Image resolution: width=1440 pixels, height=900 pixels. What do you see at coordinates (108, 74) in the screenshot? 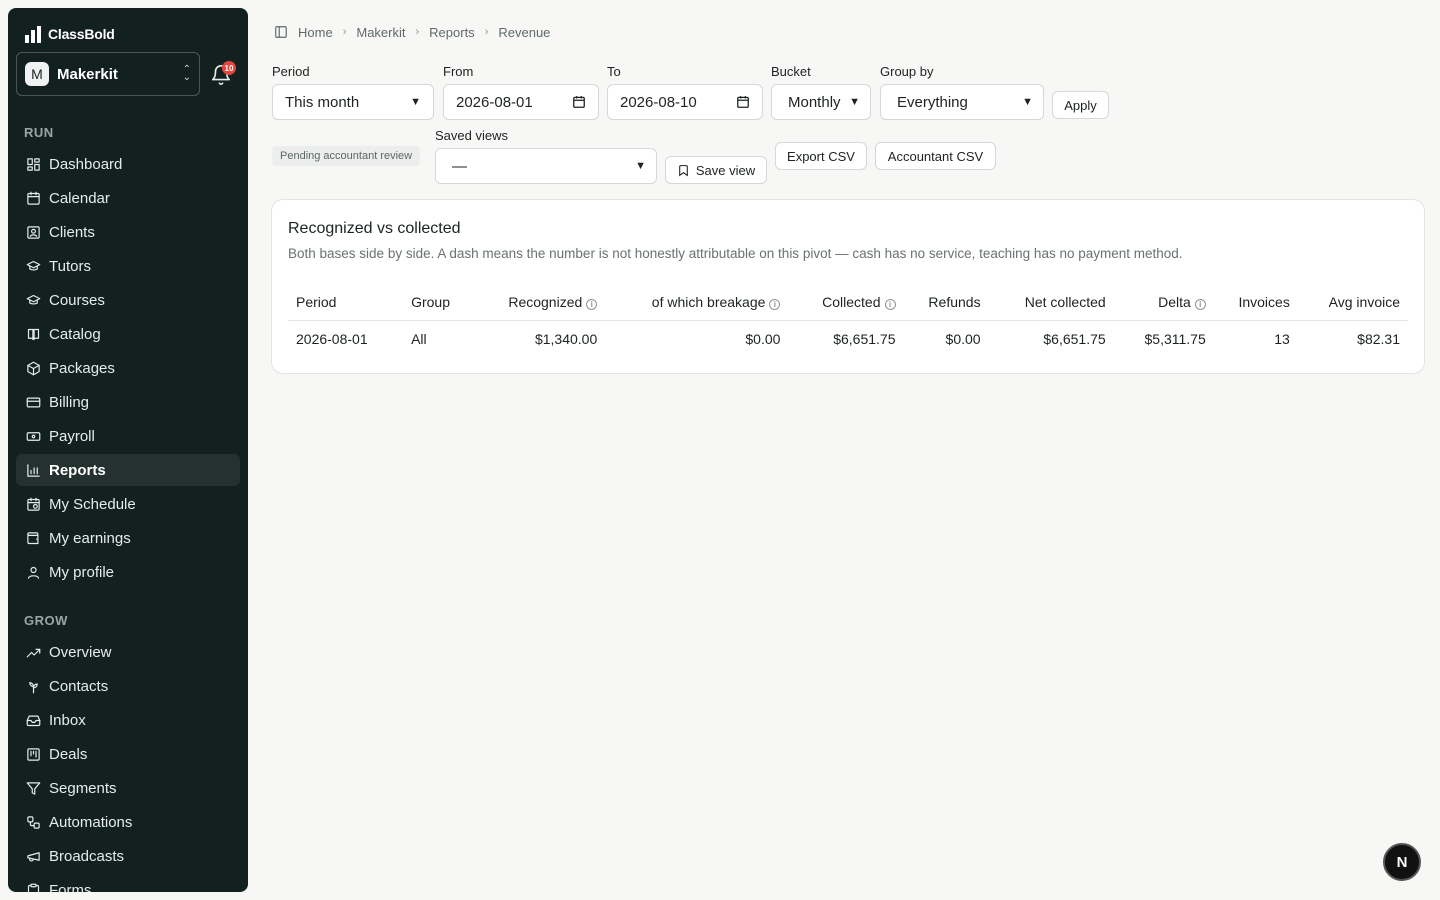
I see `organization-switcher: M Makerkit ⌃ ⌄` at bounding box center [108, 74].